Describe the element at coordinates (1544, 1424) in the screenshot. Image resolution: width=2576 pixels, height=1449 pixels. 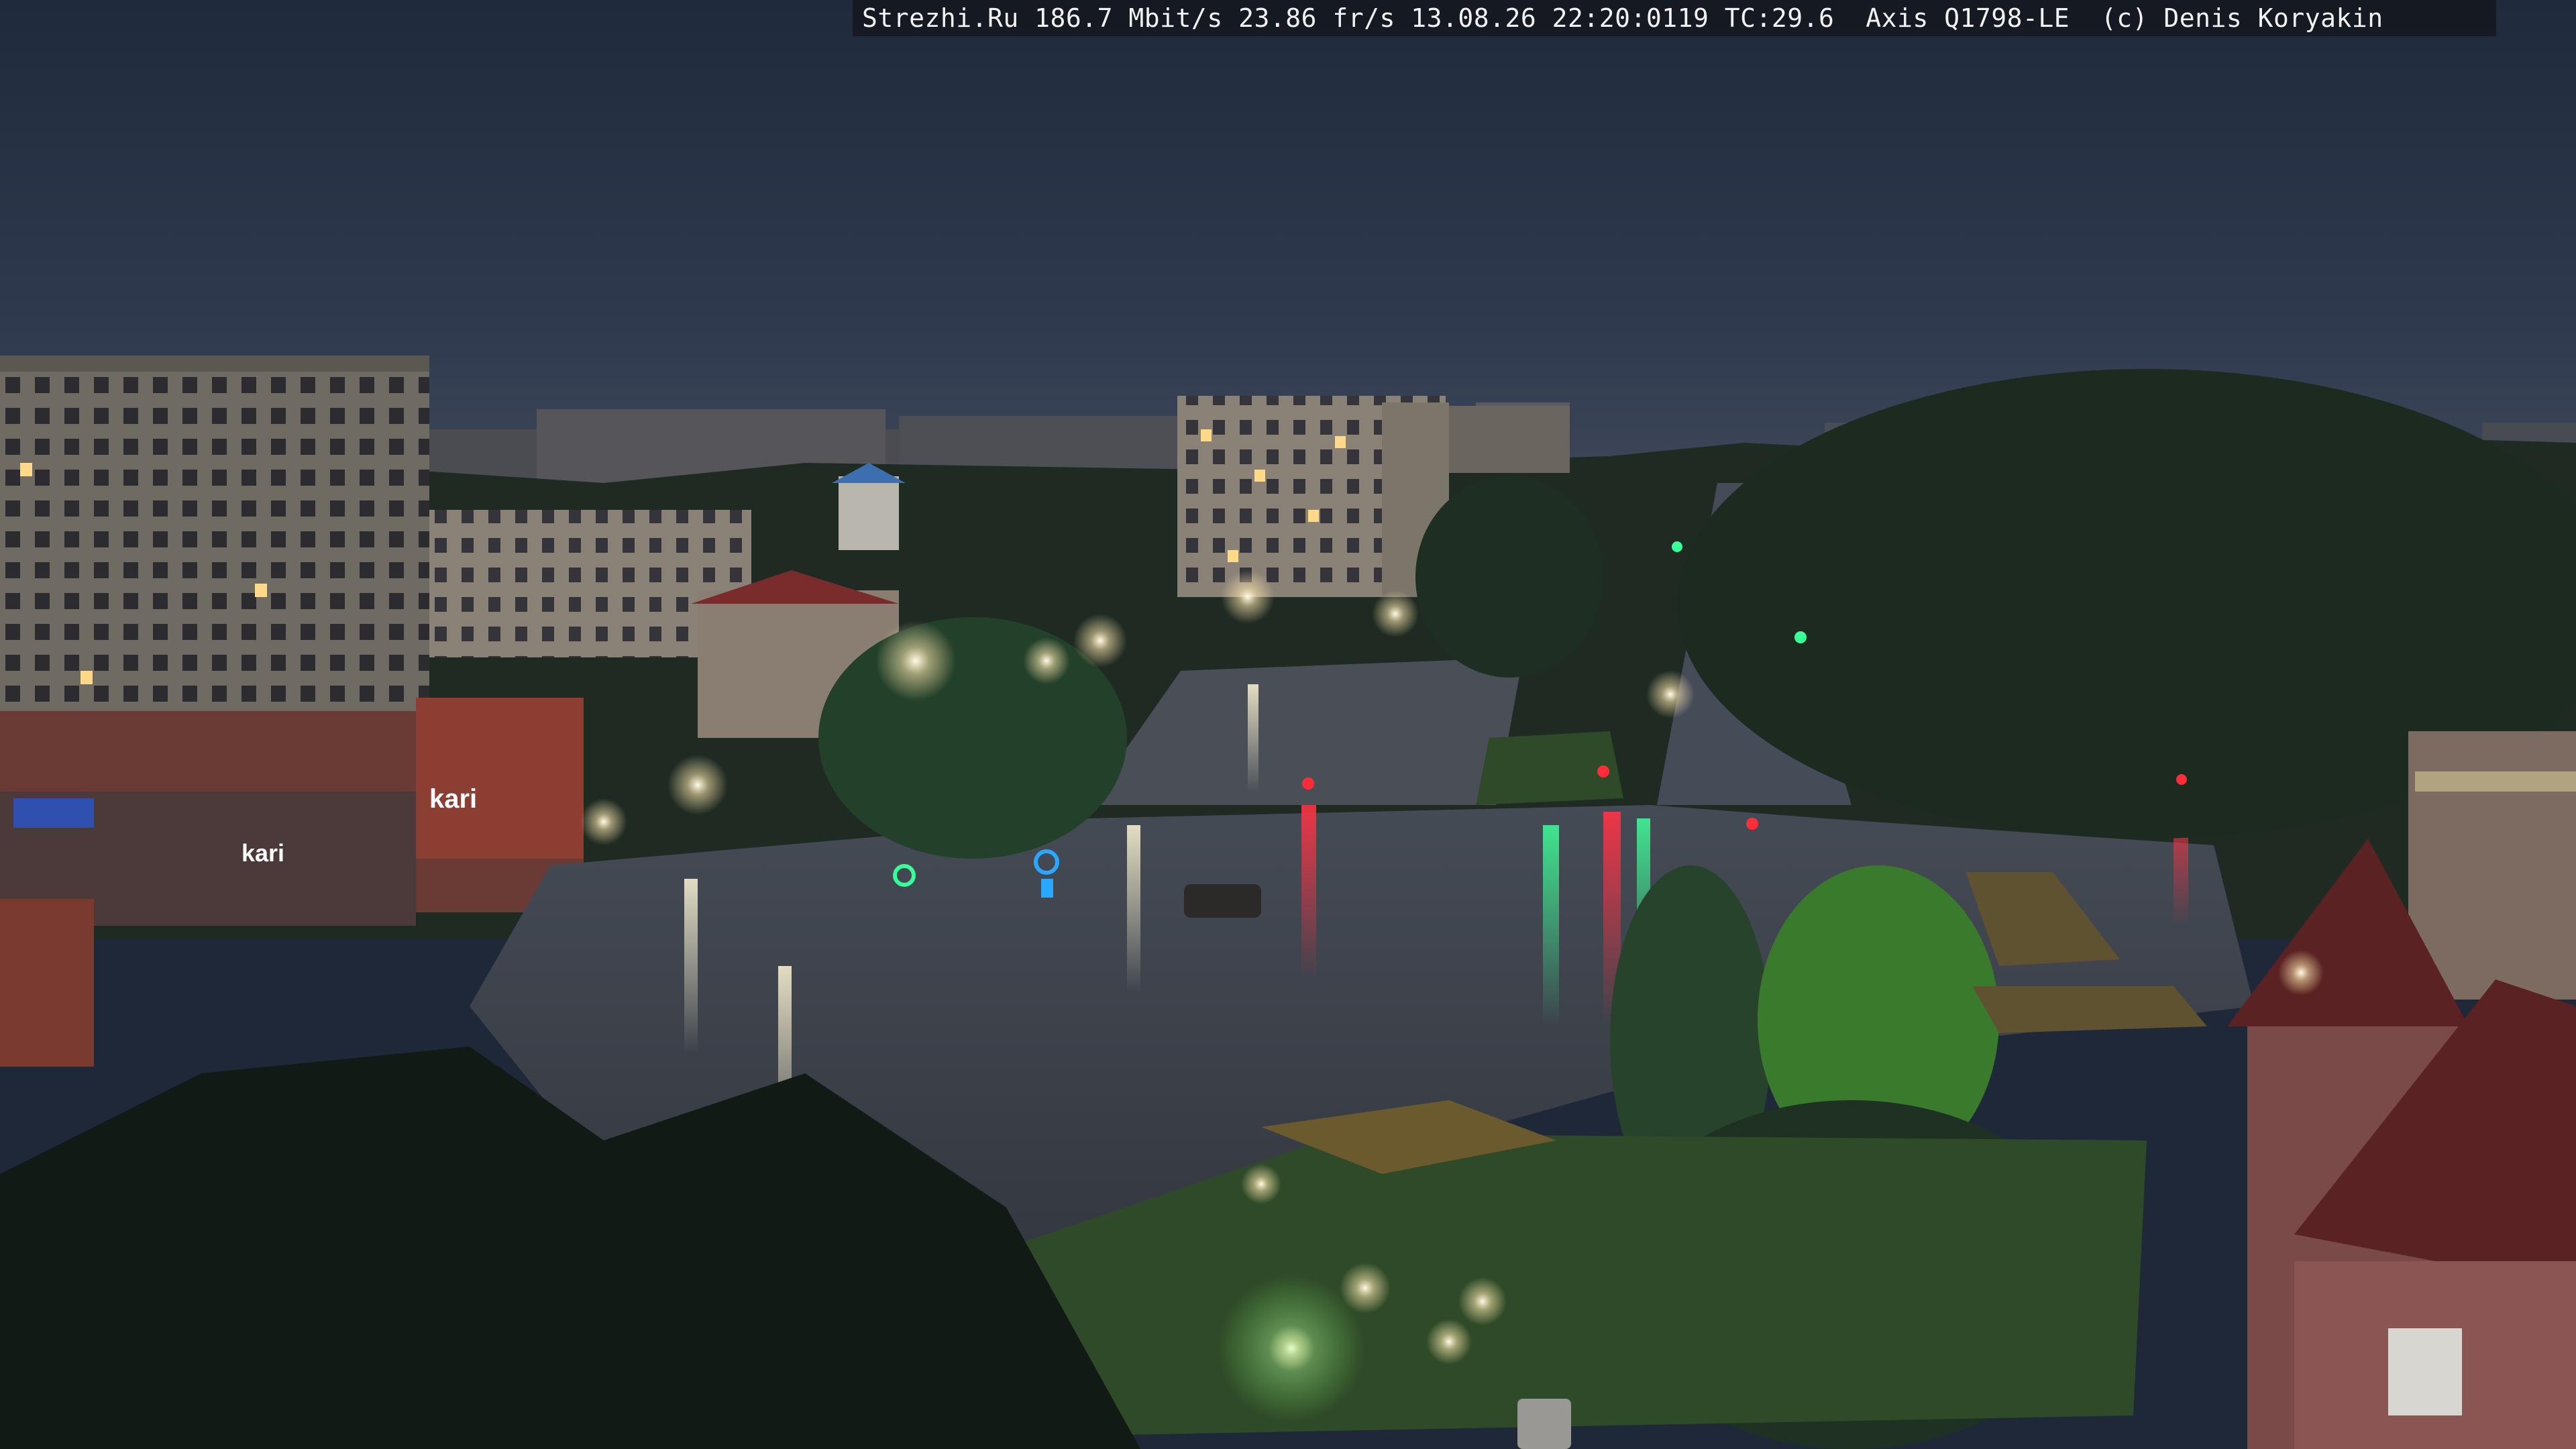
I see `foreground-car` at that location.